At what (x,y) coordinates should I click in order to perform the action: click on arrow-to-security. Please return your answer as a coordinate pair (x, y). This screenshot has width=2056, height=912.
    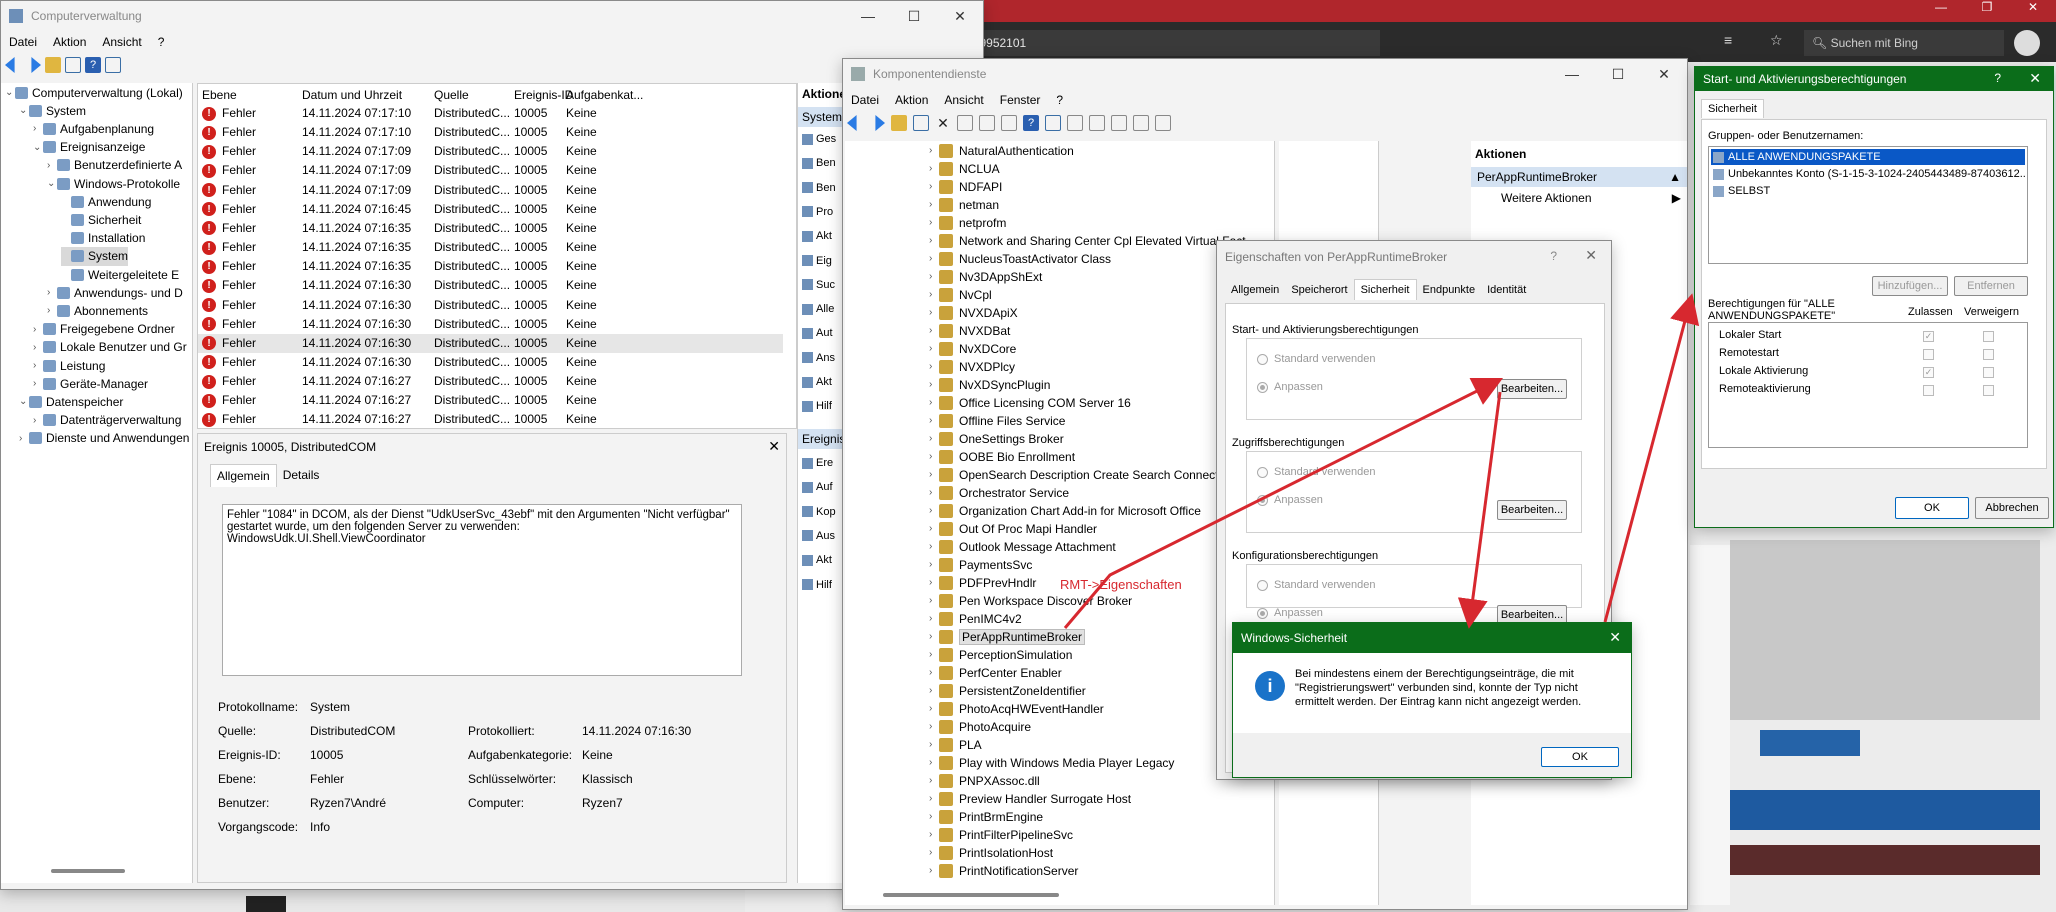
    Looking at the image, I should click on (1479, 510).